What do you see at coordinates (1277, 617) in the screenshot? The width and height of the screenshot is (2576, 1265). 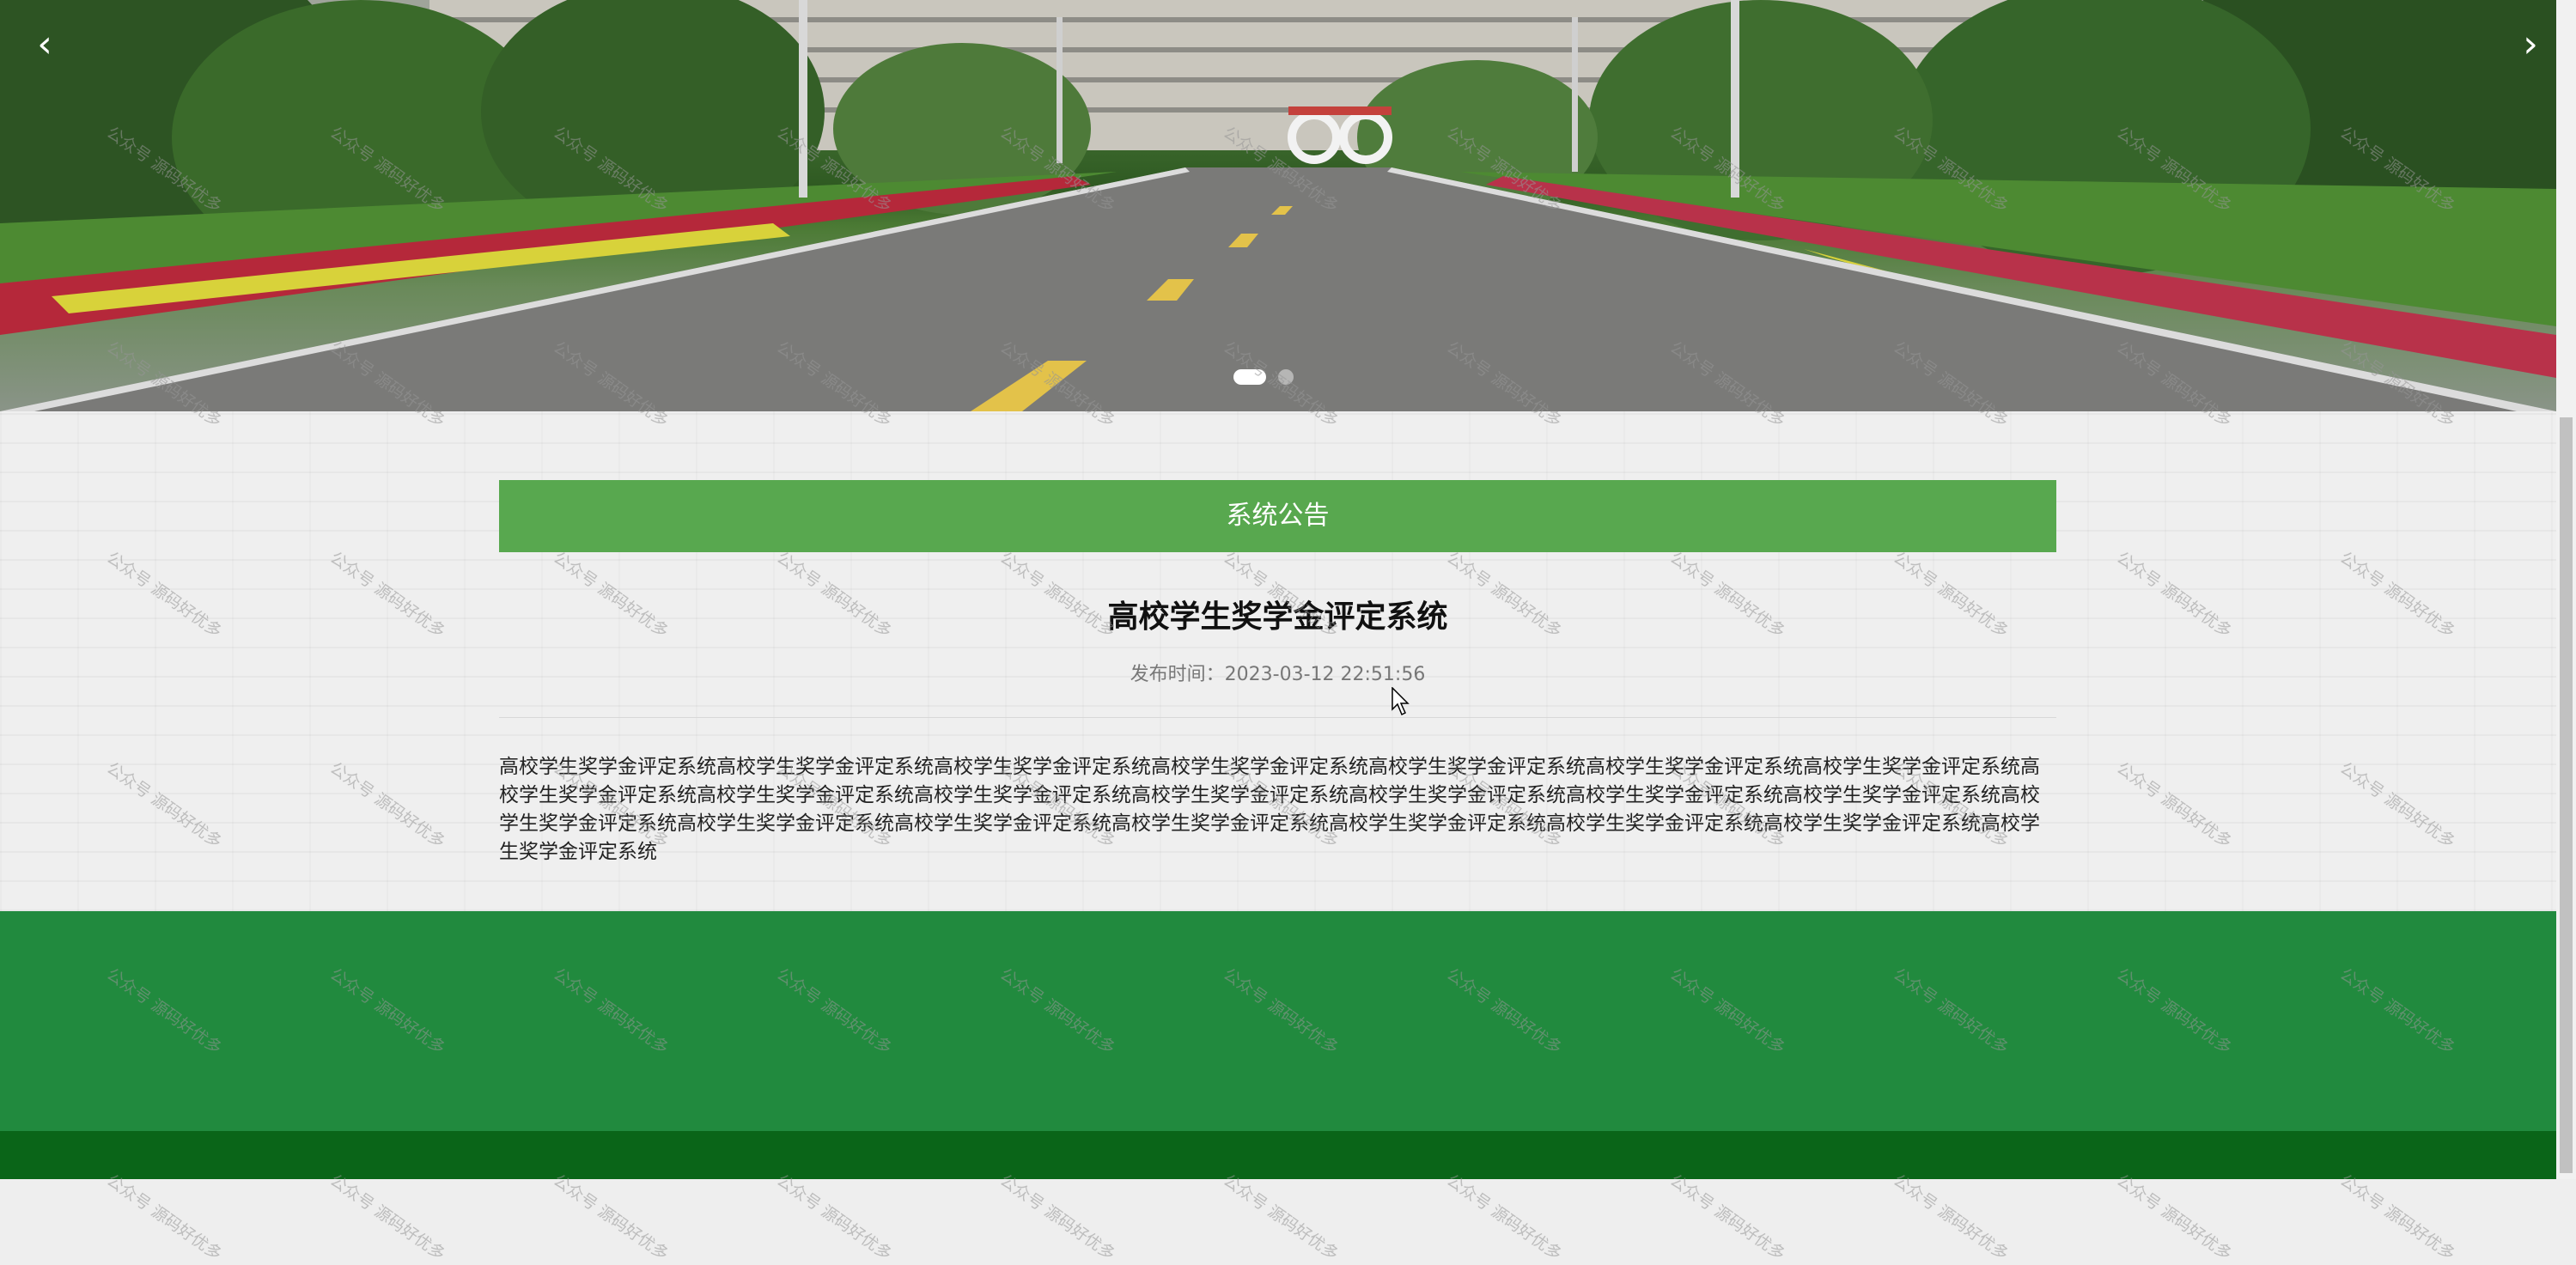 I see `article-title: 高校学生奖学金评定系统` at bounding box center [1277, 617].